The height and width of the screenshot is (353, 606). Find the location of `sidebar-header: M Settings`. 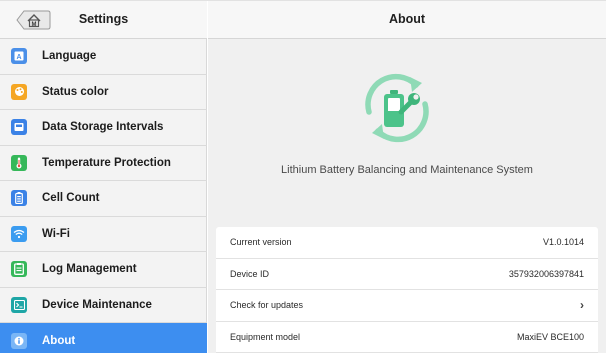

sidebar-header: M Settings is located at coordinates (103, 20).